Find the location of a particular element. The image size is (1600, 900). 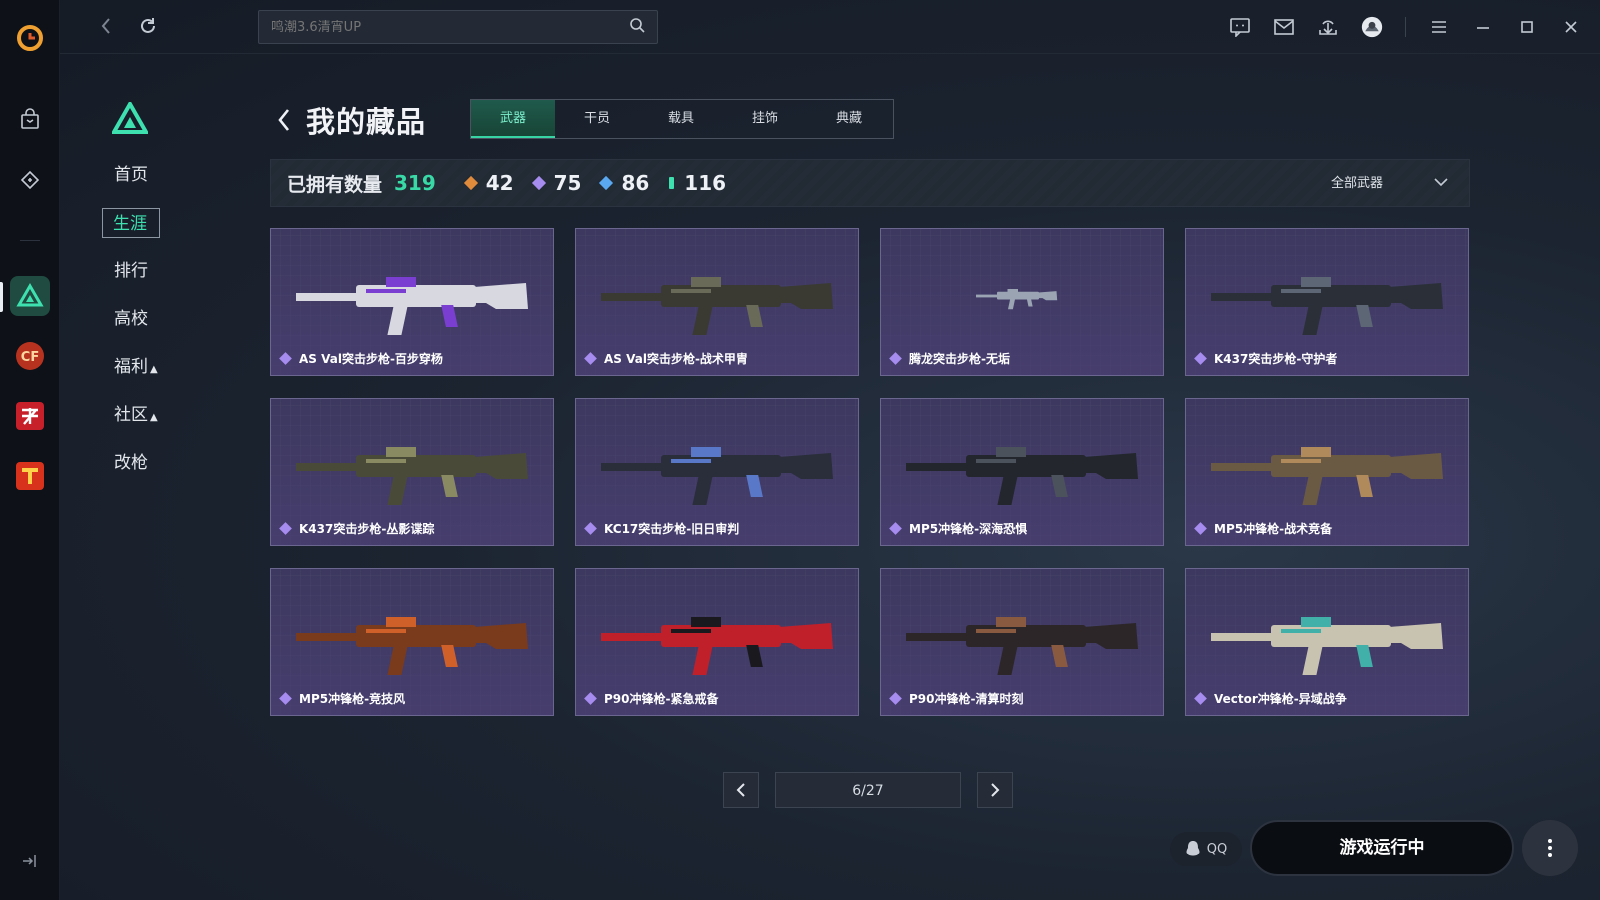

rarity-value: 42 is located at coordinates (499, 183).